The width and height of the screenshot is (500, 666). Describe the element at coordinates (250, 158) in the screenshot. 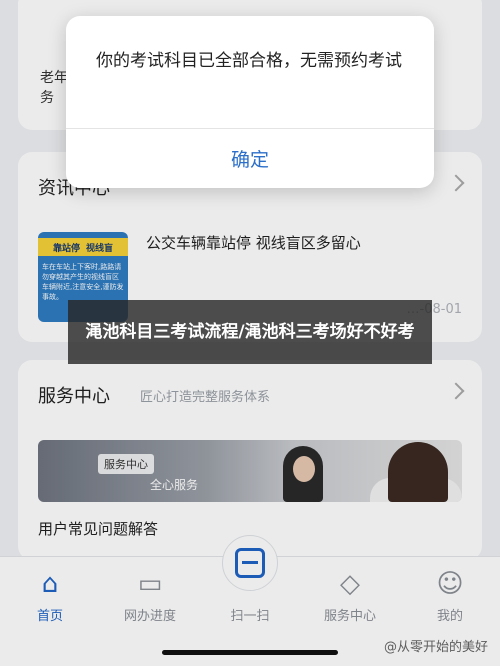

I see `alert-confirm-button: 确定` at that location.